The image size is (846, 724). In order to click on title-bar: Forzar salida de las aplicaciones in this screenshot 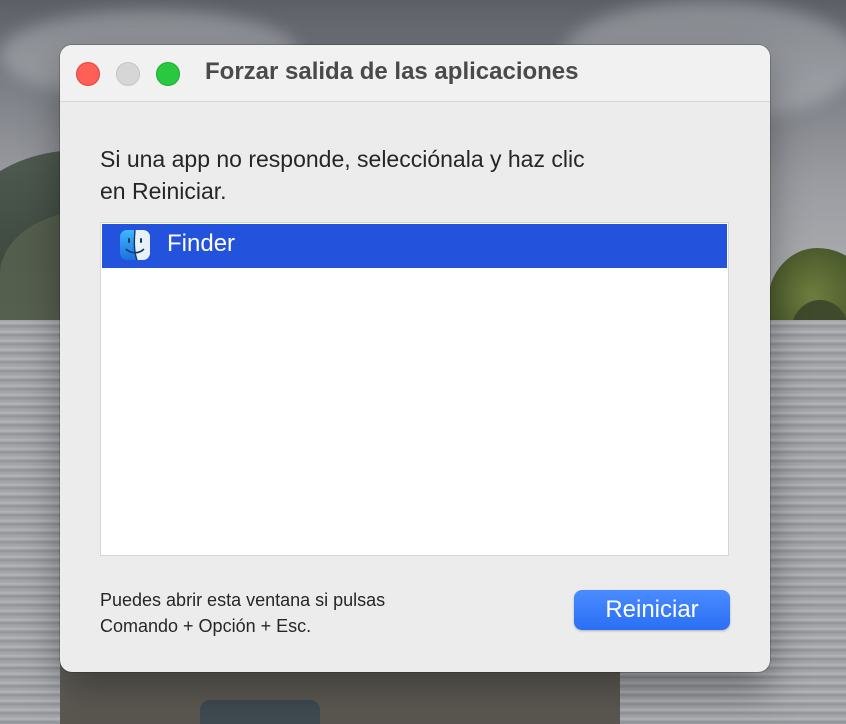, I will do `click(415, 73)`.